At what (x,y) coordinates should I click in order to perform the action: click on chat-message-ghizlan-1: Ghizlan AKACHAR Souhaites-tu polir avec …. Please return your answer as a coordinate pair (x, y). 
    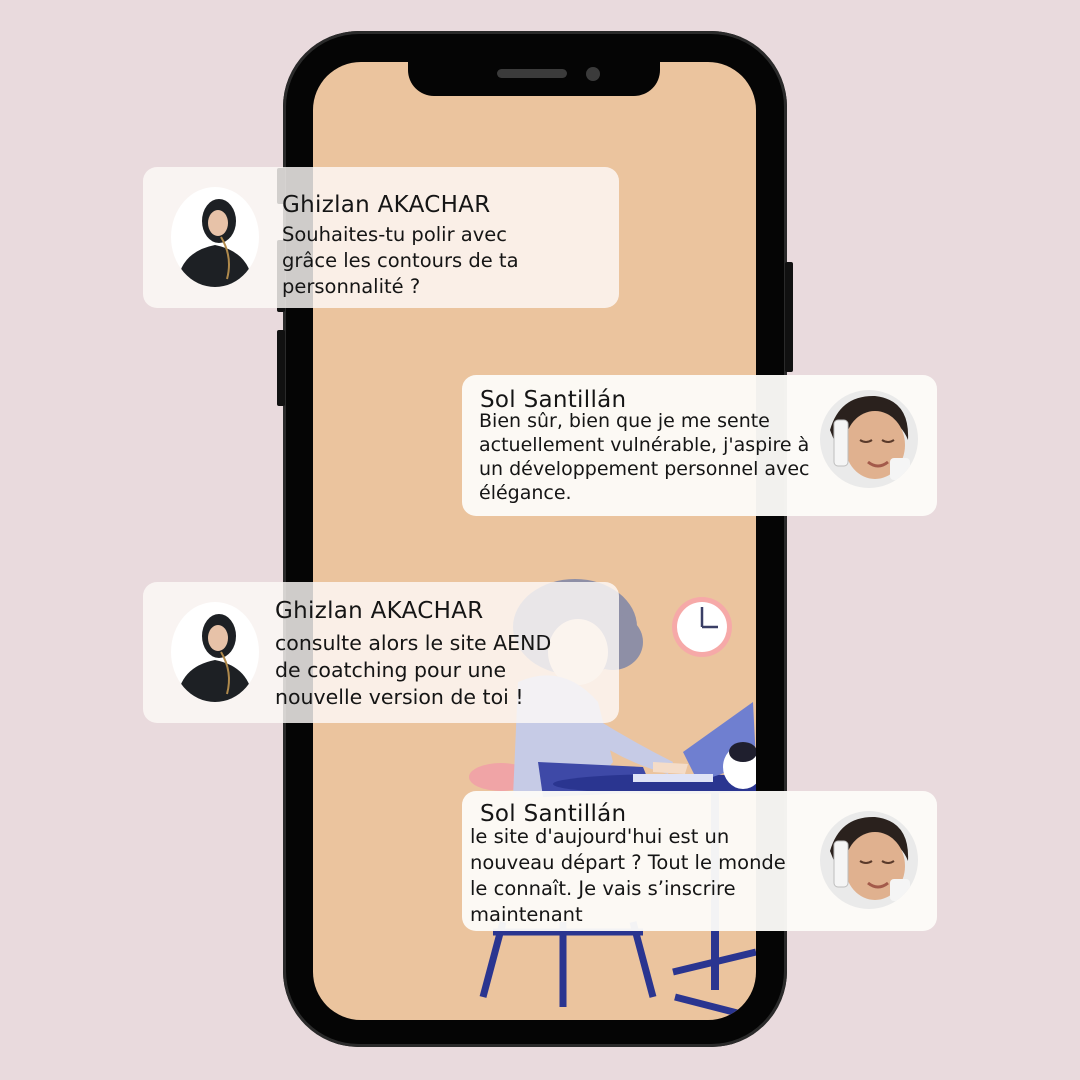
    Looking at the image, I should click on (381, 237).